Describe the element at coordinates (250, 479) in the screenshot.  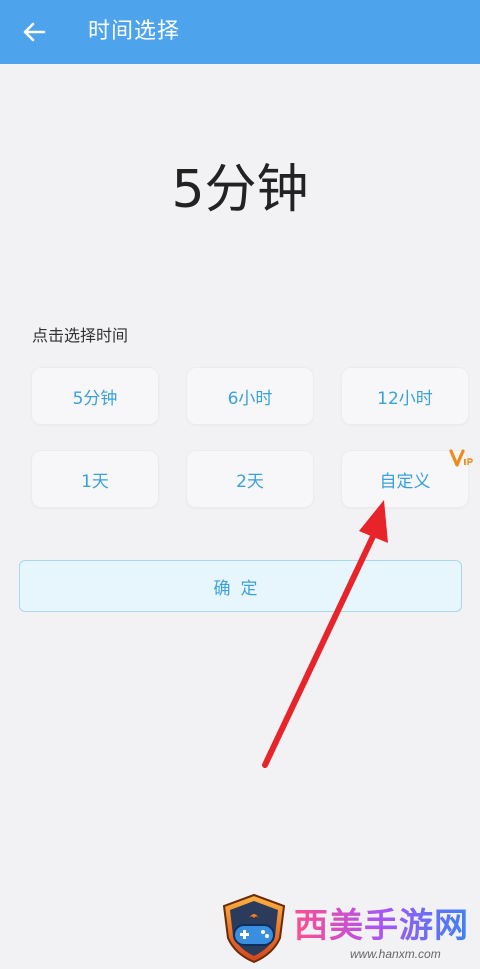
I see `option-2-days: 2天` at that location.